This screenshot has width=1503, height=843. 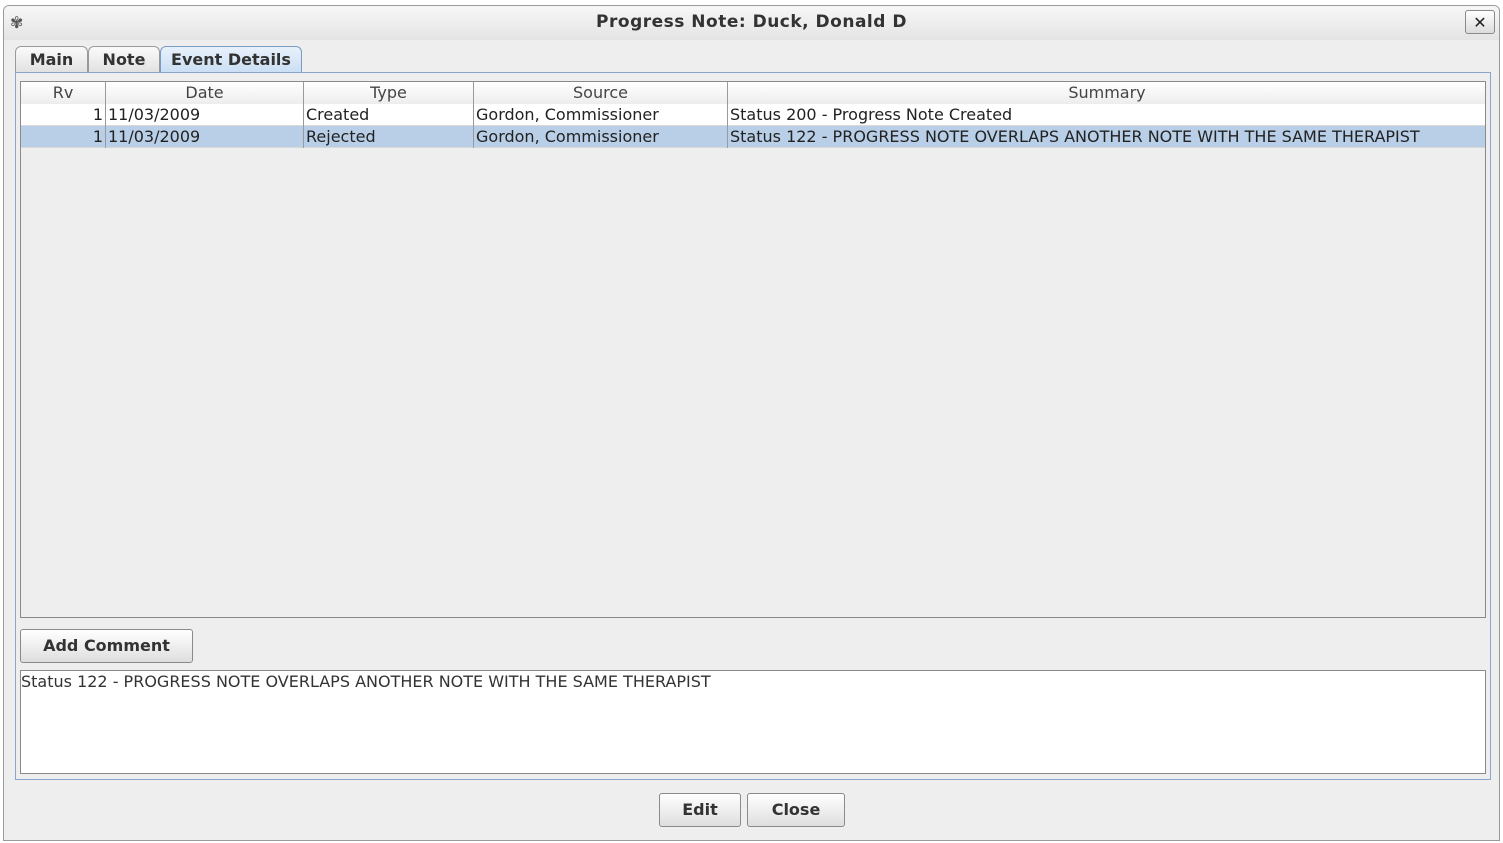 What do you see at coordinates (389, 93) in the screenshot?
I see `column-header-type: Type` at bounding box center [389, 93].